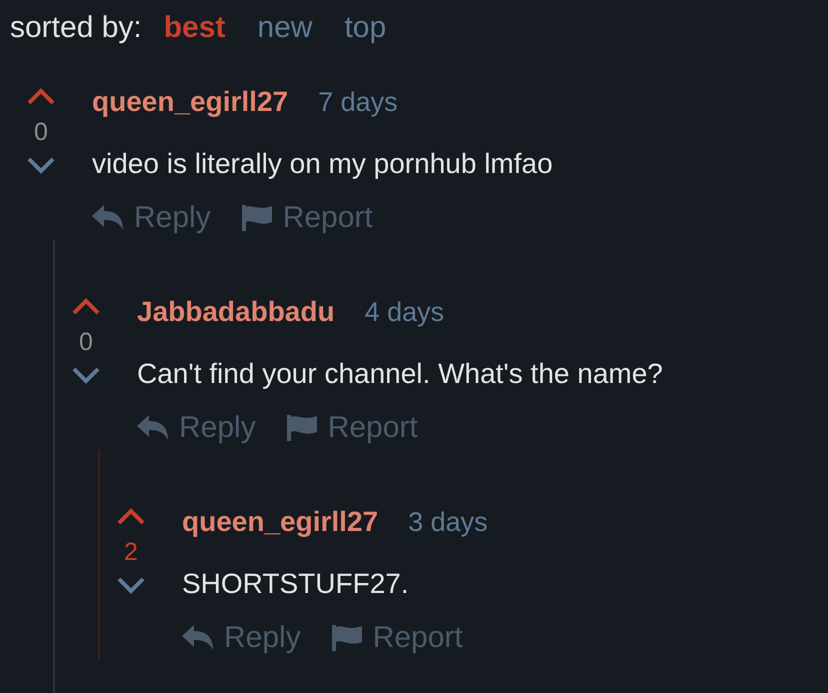 This screenshot has width=828, height=693. I want to click on score: 2, so click(131, 552).